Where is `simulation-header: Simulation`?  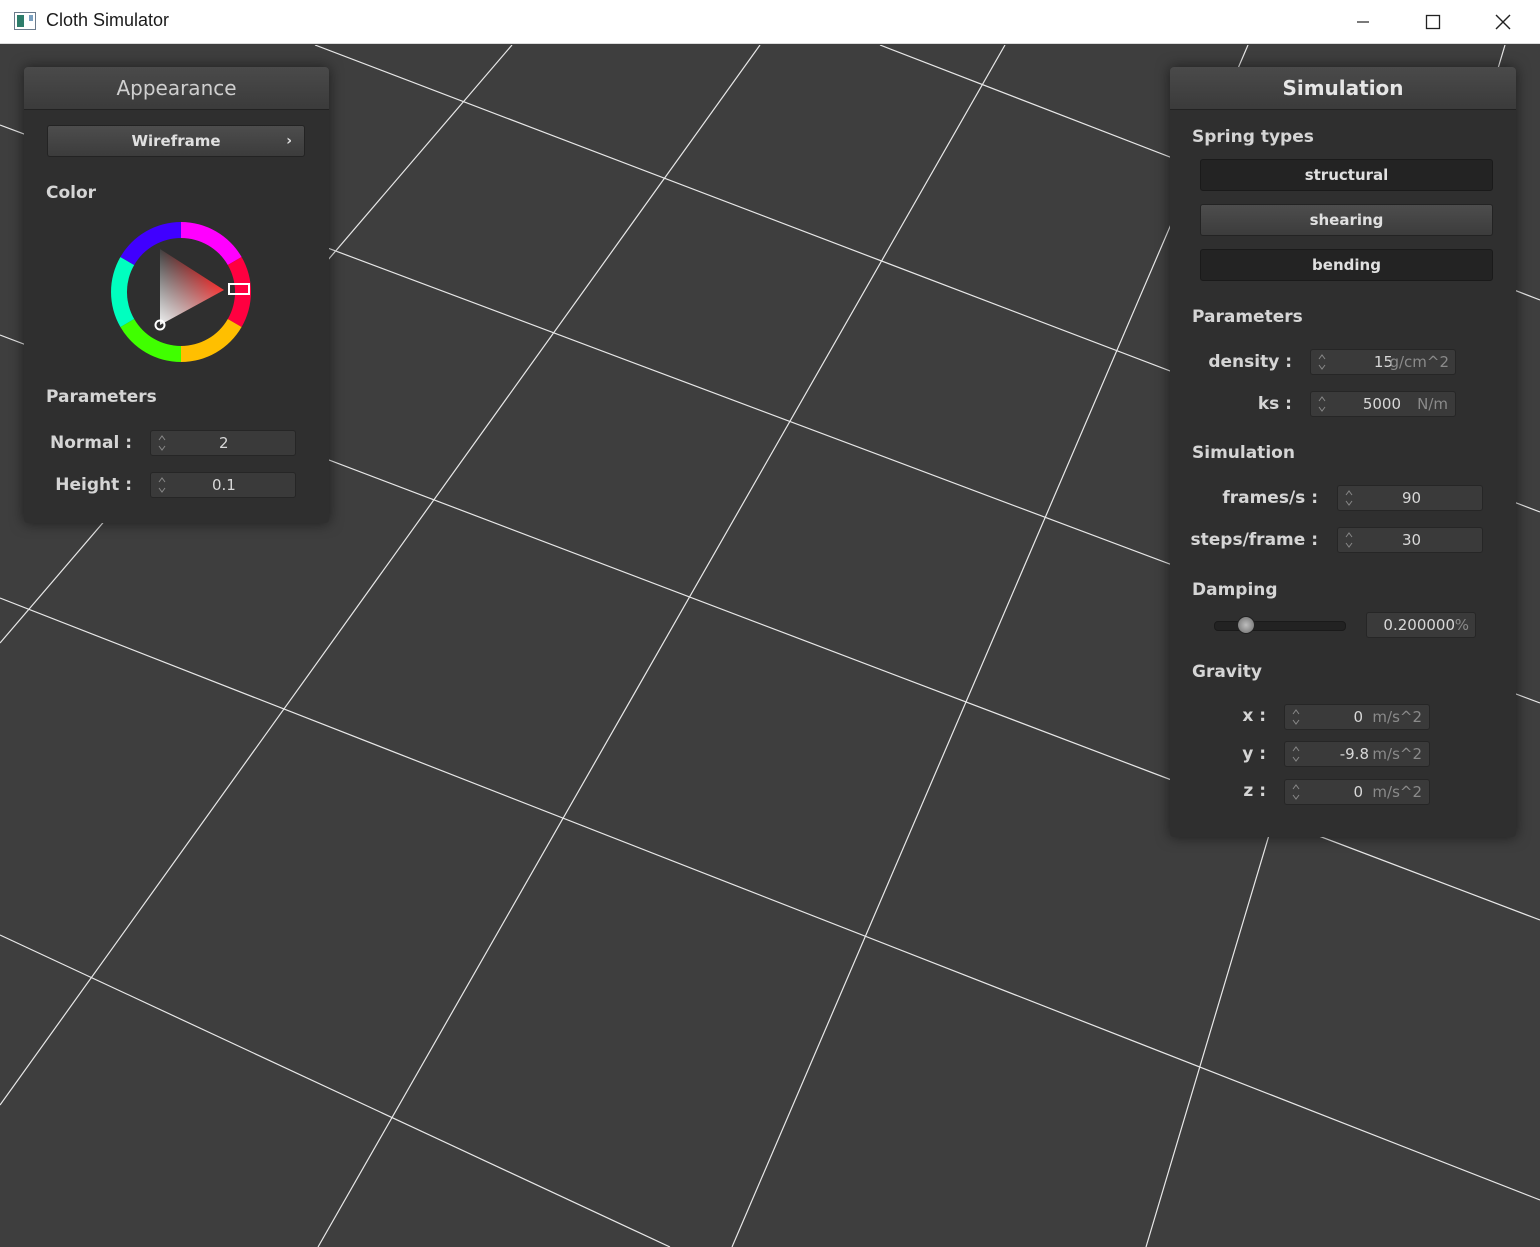 simulation-header: Simulation is located at coordinates (1343, 88).